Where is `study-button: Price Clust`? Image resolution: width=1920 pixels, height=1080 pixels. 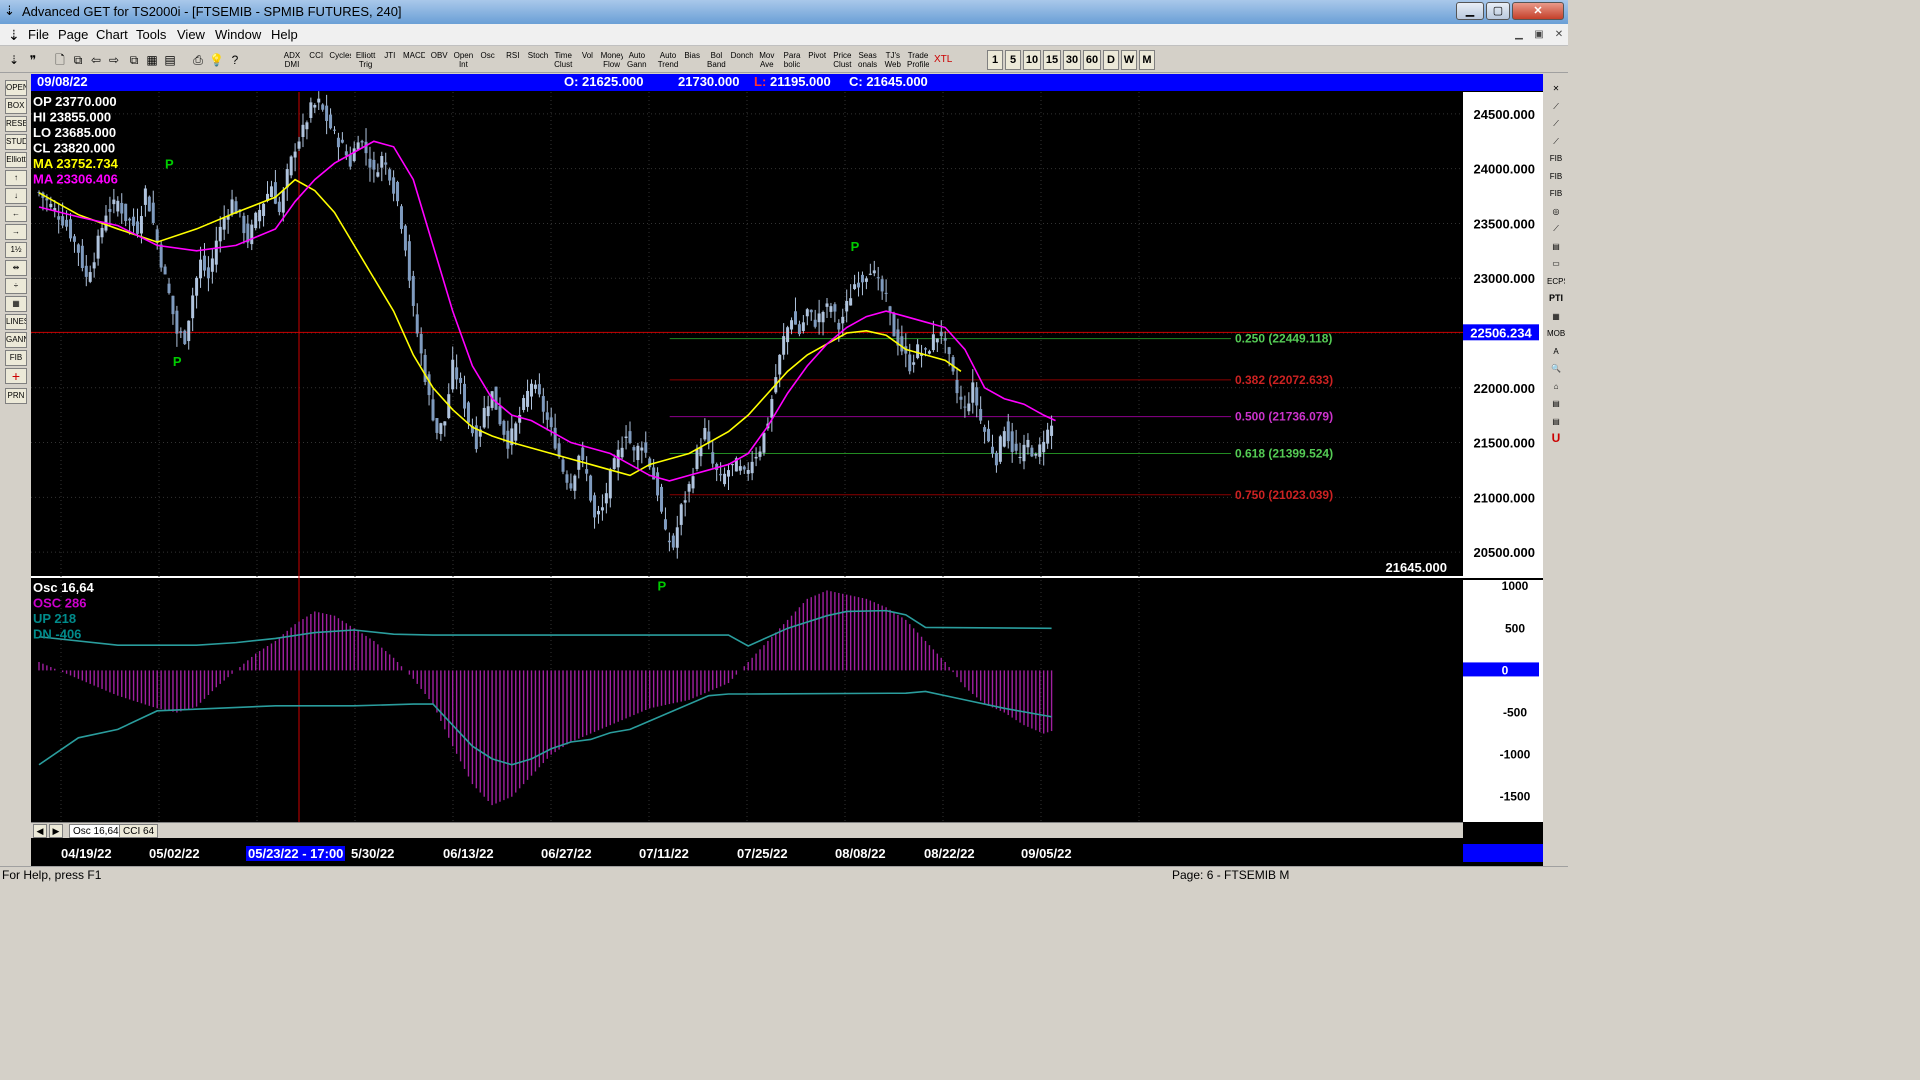 study-button: Price Clust is located at coordinates (842, 60).